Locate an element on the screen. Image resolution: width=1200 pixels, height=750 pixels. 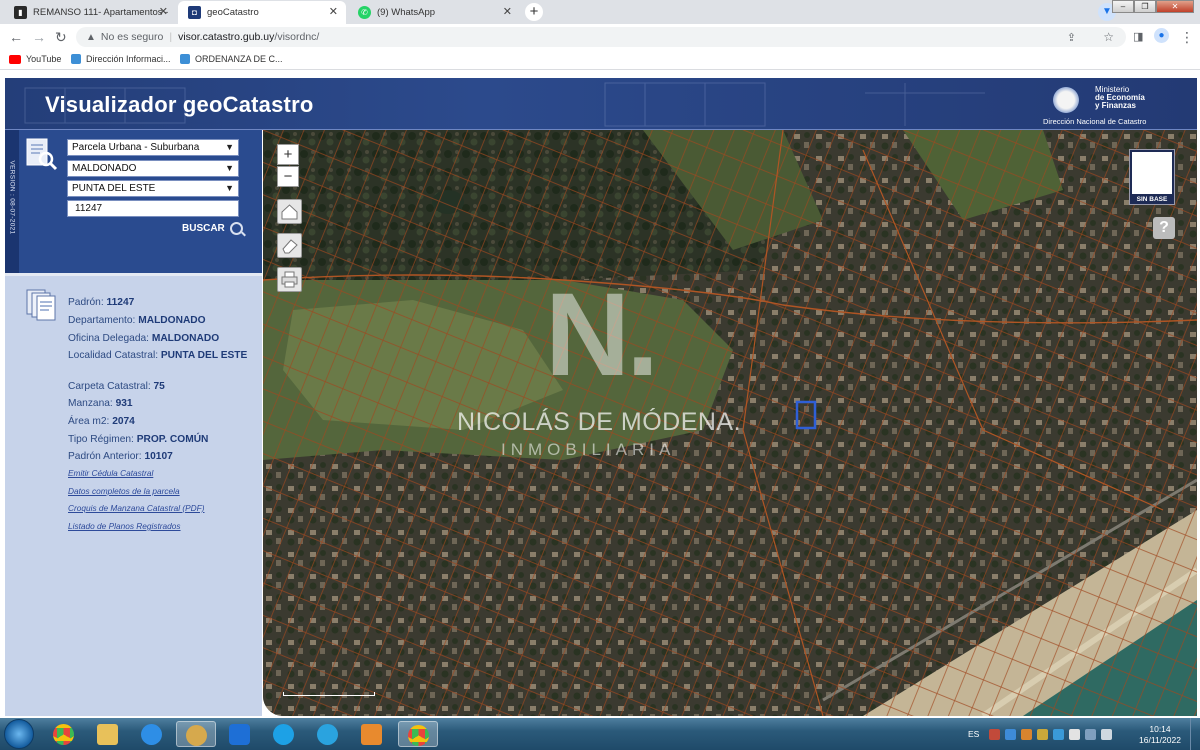
restore-button: ❐ is located at coordinates (1145, 6).